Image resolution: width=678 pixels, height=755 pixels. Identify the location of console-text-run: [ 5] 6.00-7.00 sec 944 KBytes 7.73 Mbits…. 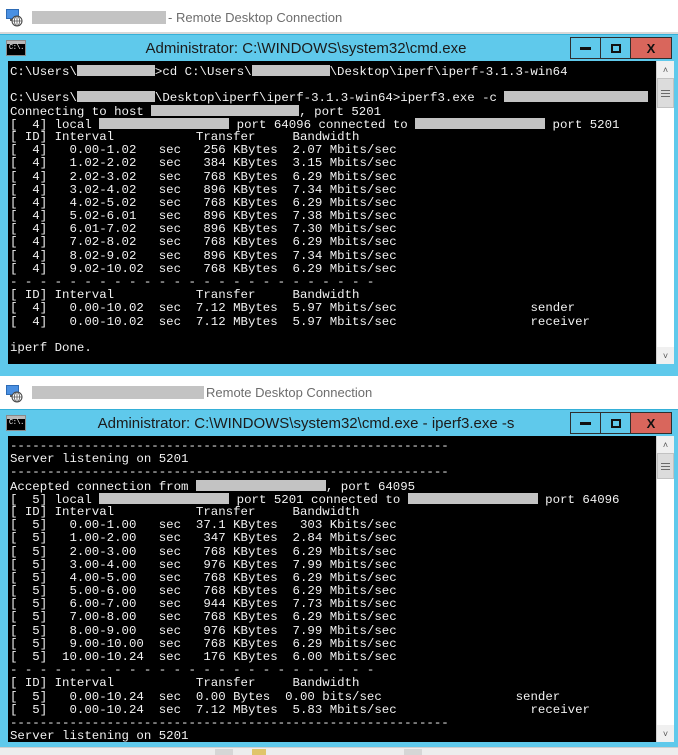
(203, 604).